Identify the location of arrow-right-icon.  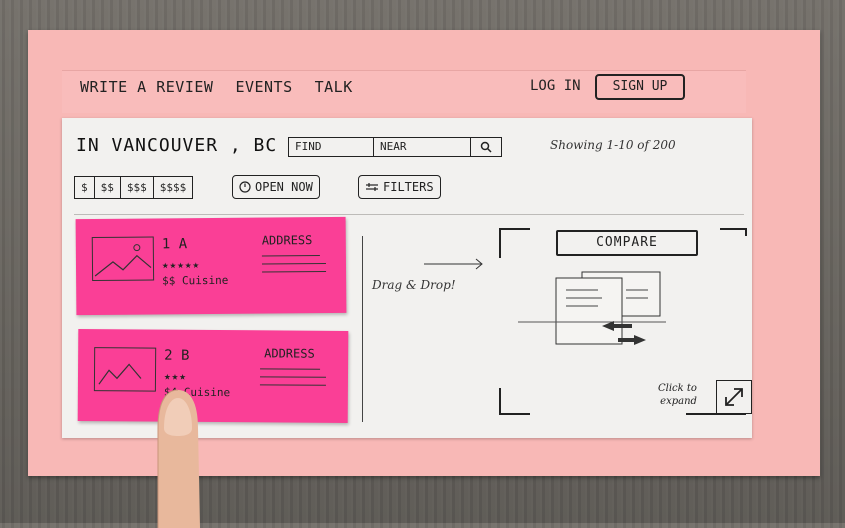
(453, 264).